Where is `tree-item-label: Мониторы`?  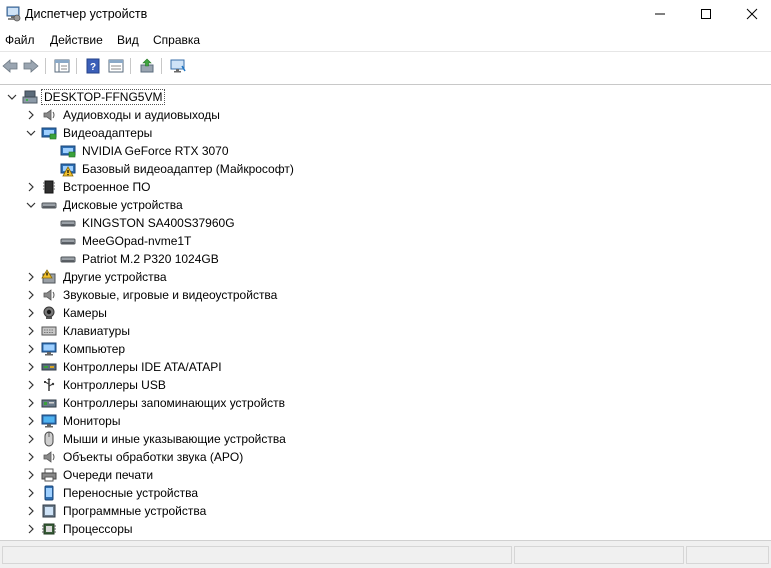
tree-item-label: Мониторы is located at coordinates (92, 421).